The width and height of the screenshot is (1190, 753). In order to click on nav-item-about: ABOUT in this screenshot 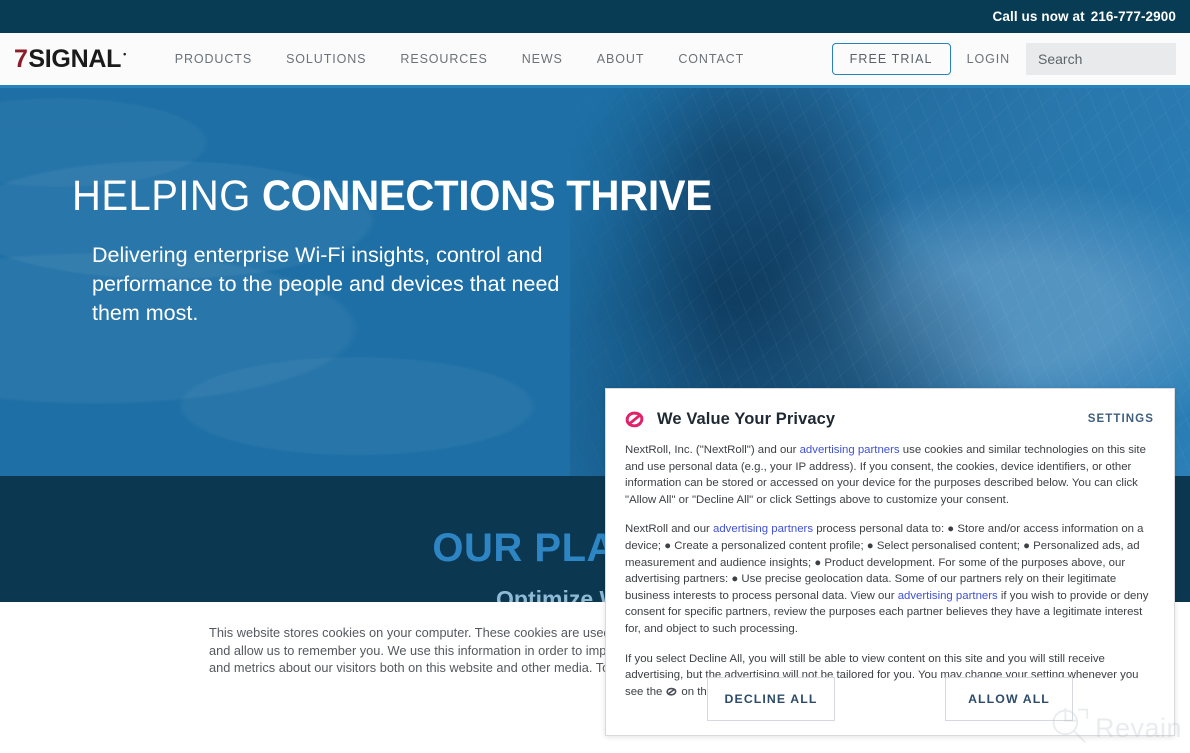, I will do `click(621, 59)`.